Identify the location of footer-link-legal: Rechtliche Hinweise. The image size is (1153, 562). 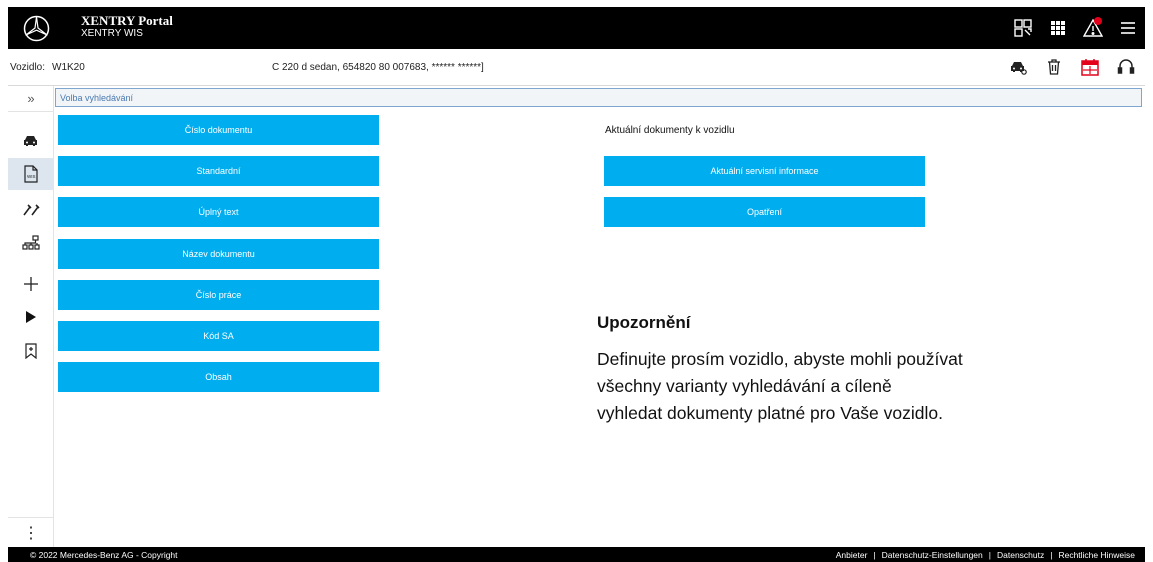
(1096, 555).